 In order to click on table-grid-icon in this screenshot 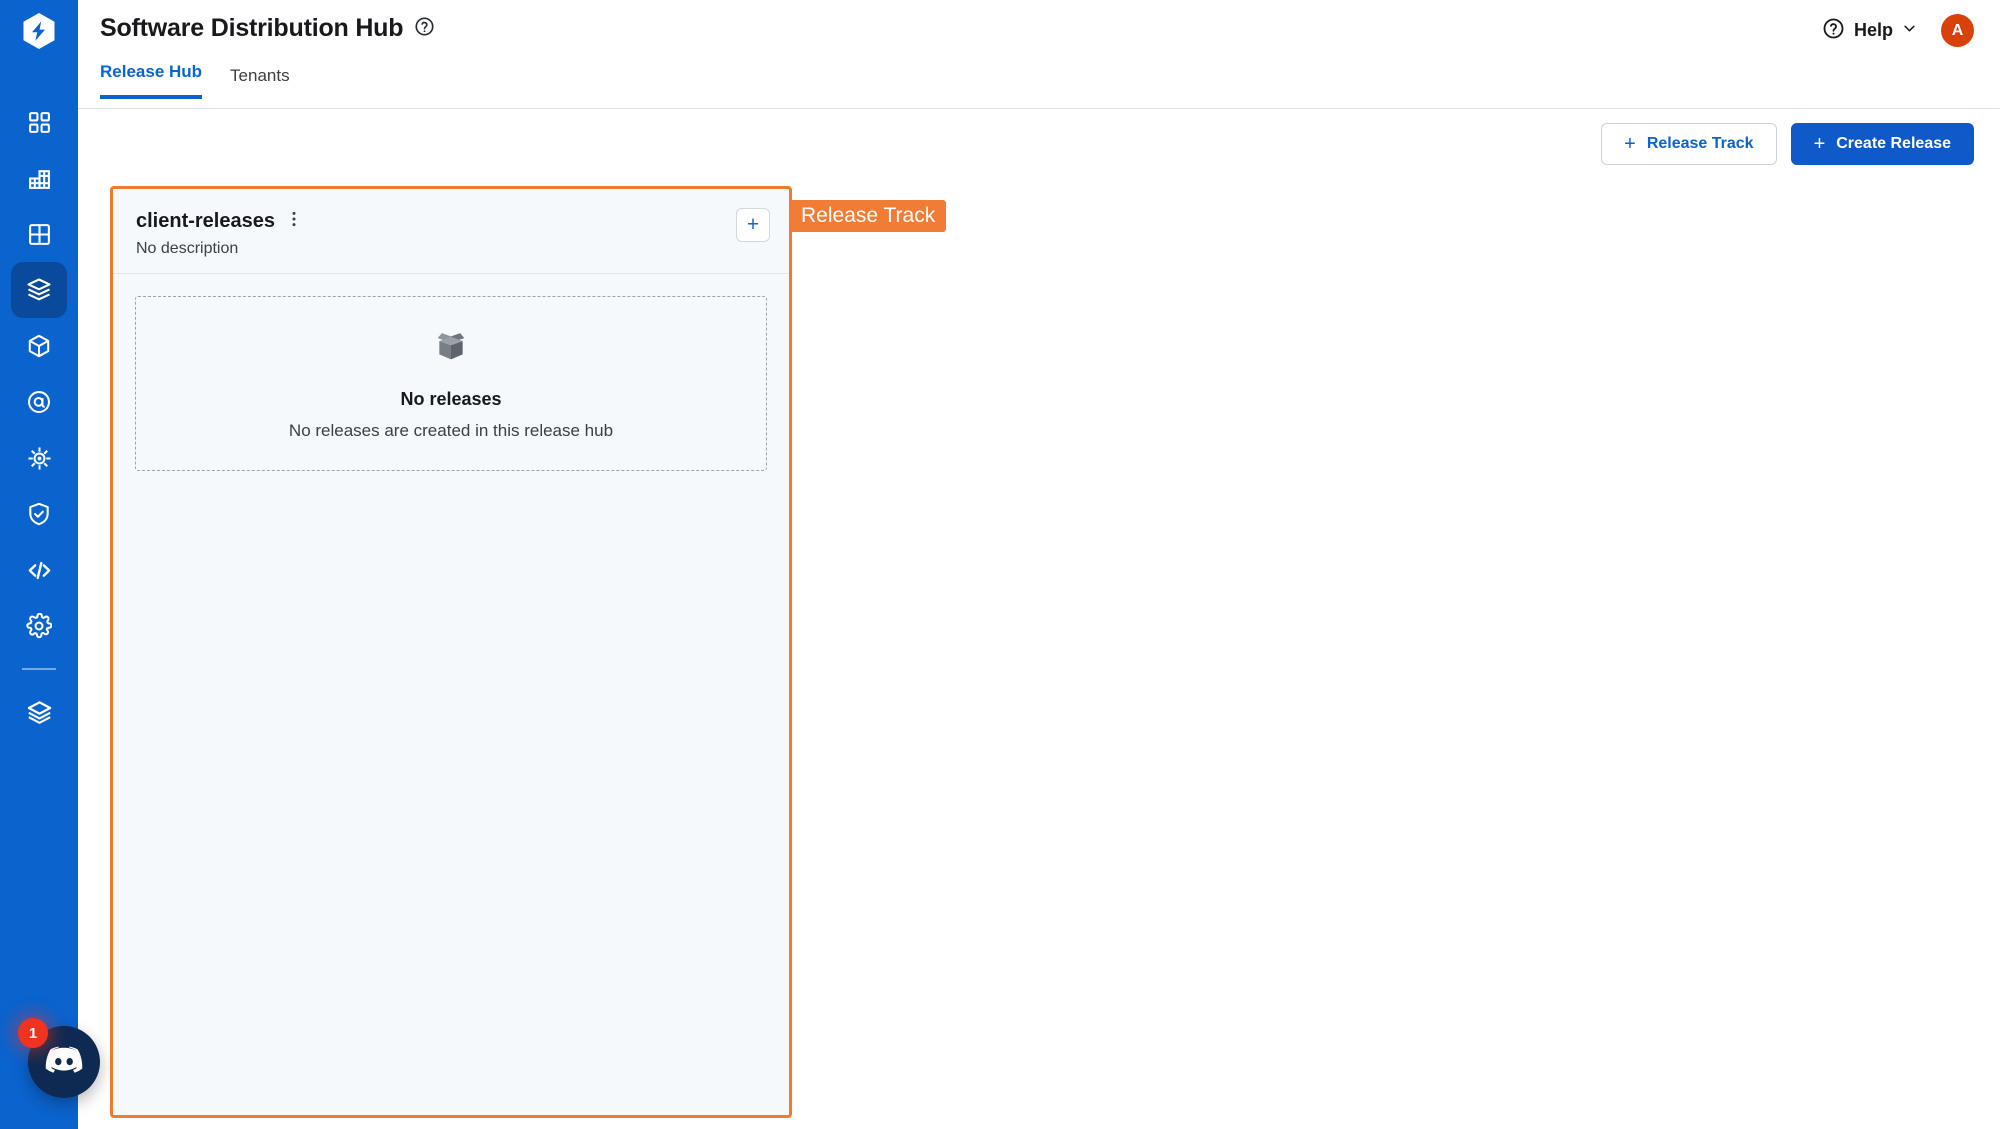, I will do `click(39, 234)`.